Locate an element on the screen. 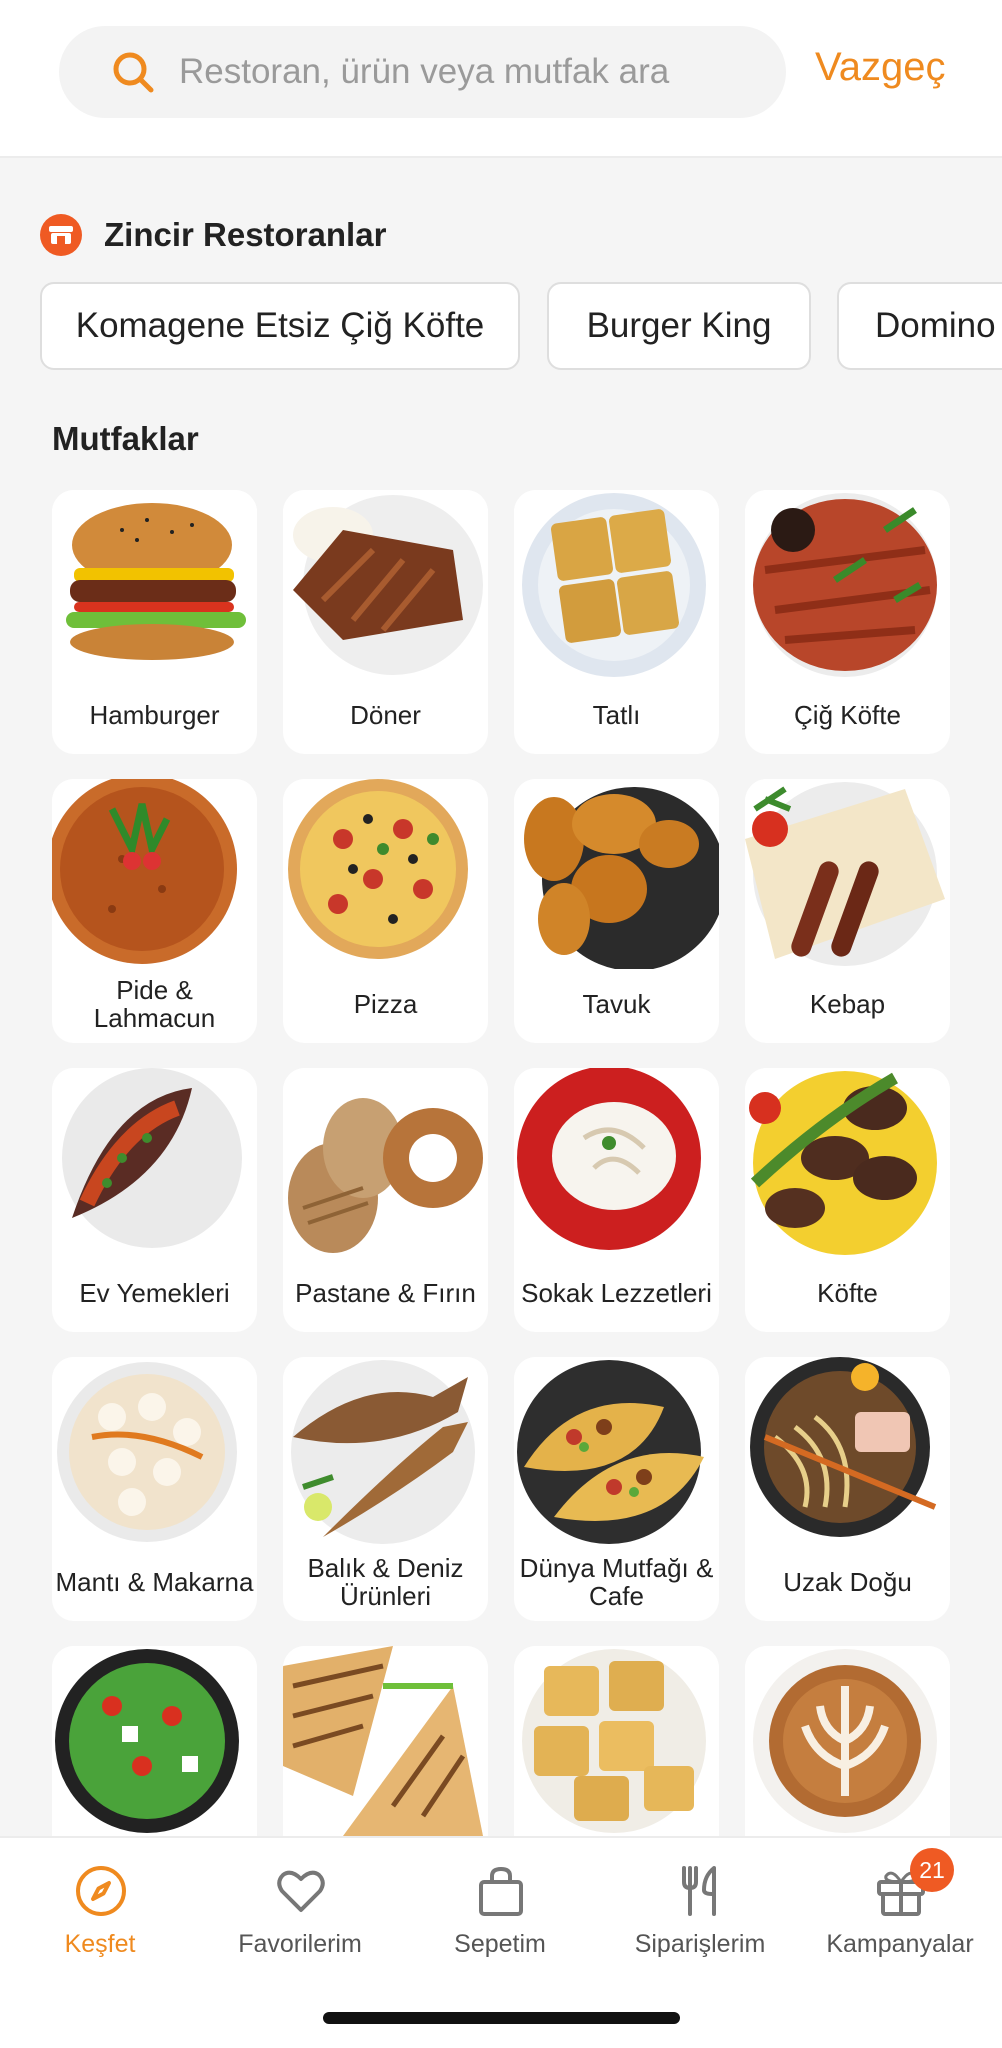 This screenshot has height=2048, width=1002. lahmacun-image is located at coordinates (154, 874).